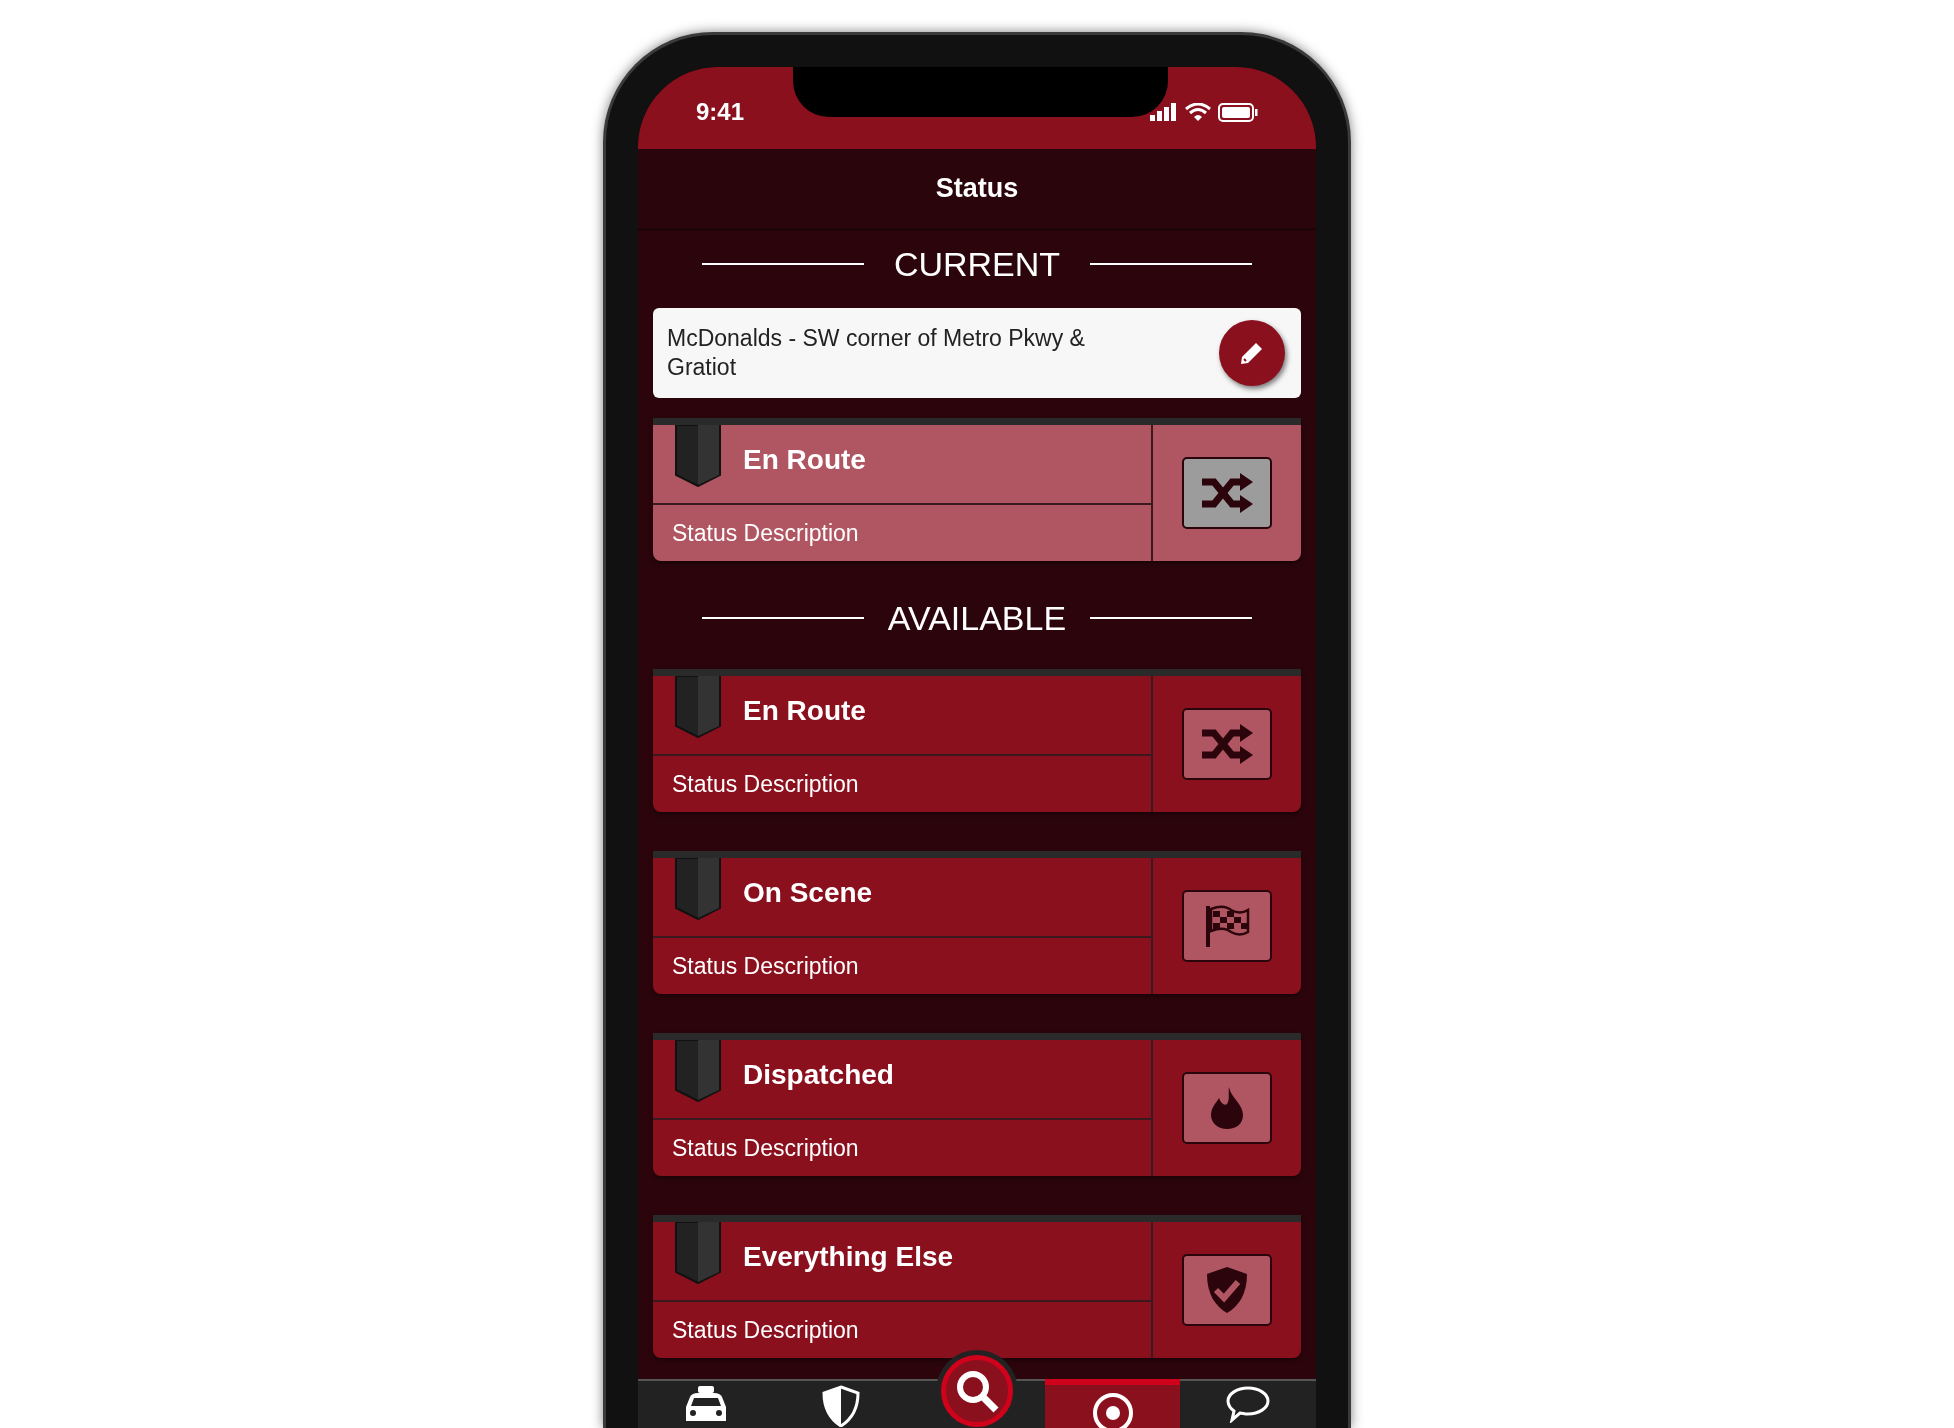  What do you see at coordinates (977, 189) in the screenshot?
I see `screen-title: Status` at bounding box center [977, 189].